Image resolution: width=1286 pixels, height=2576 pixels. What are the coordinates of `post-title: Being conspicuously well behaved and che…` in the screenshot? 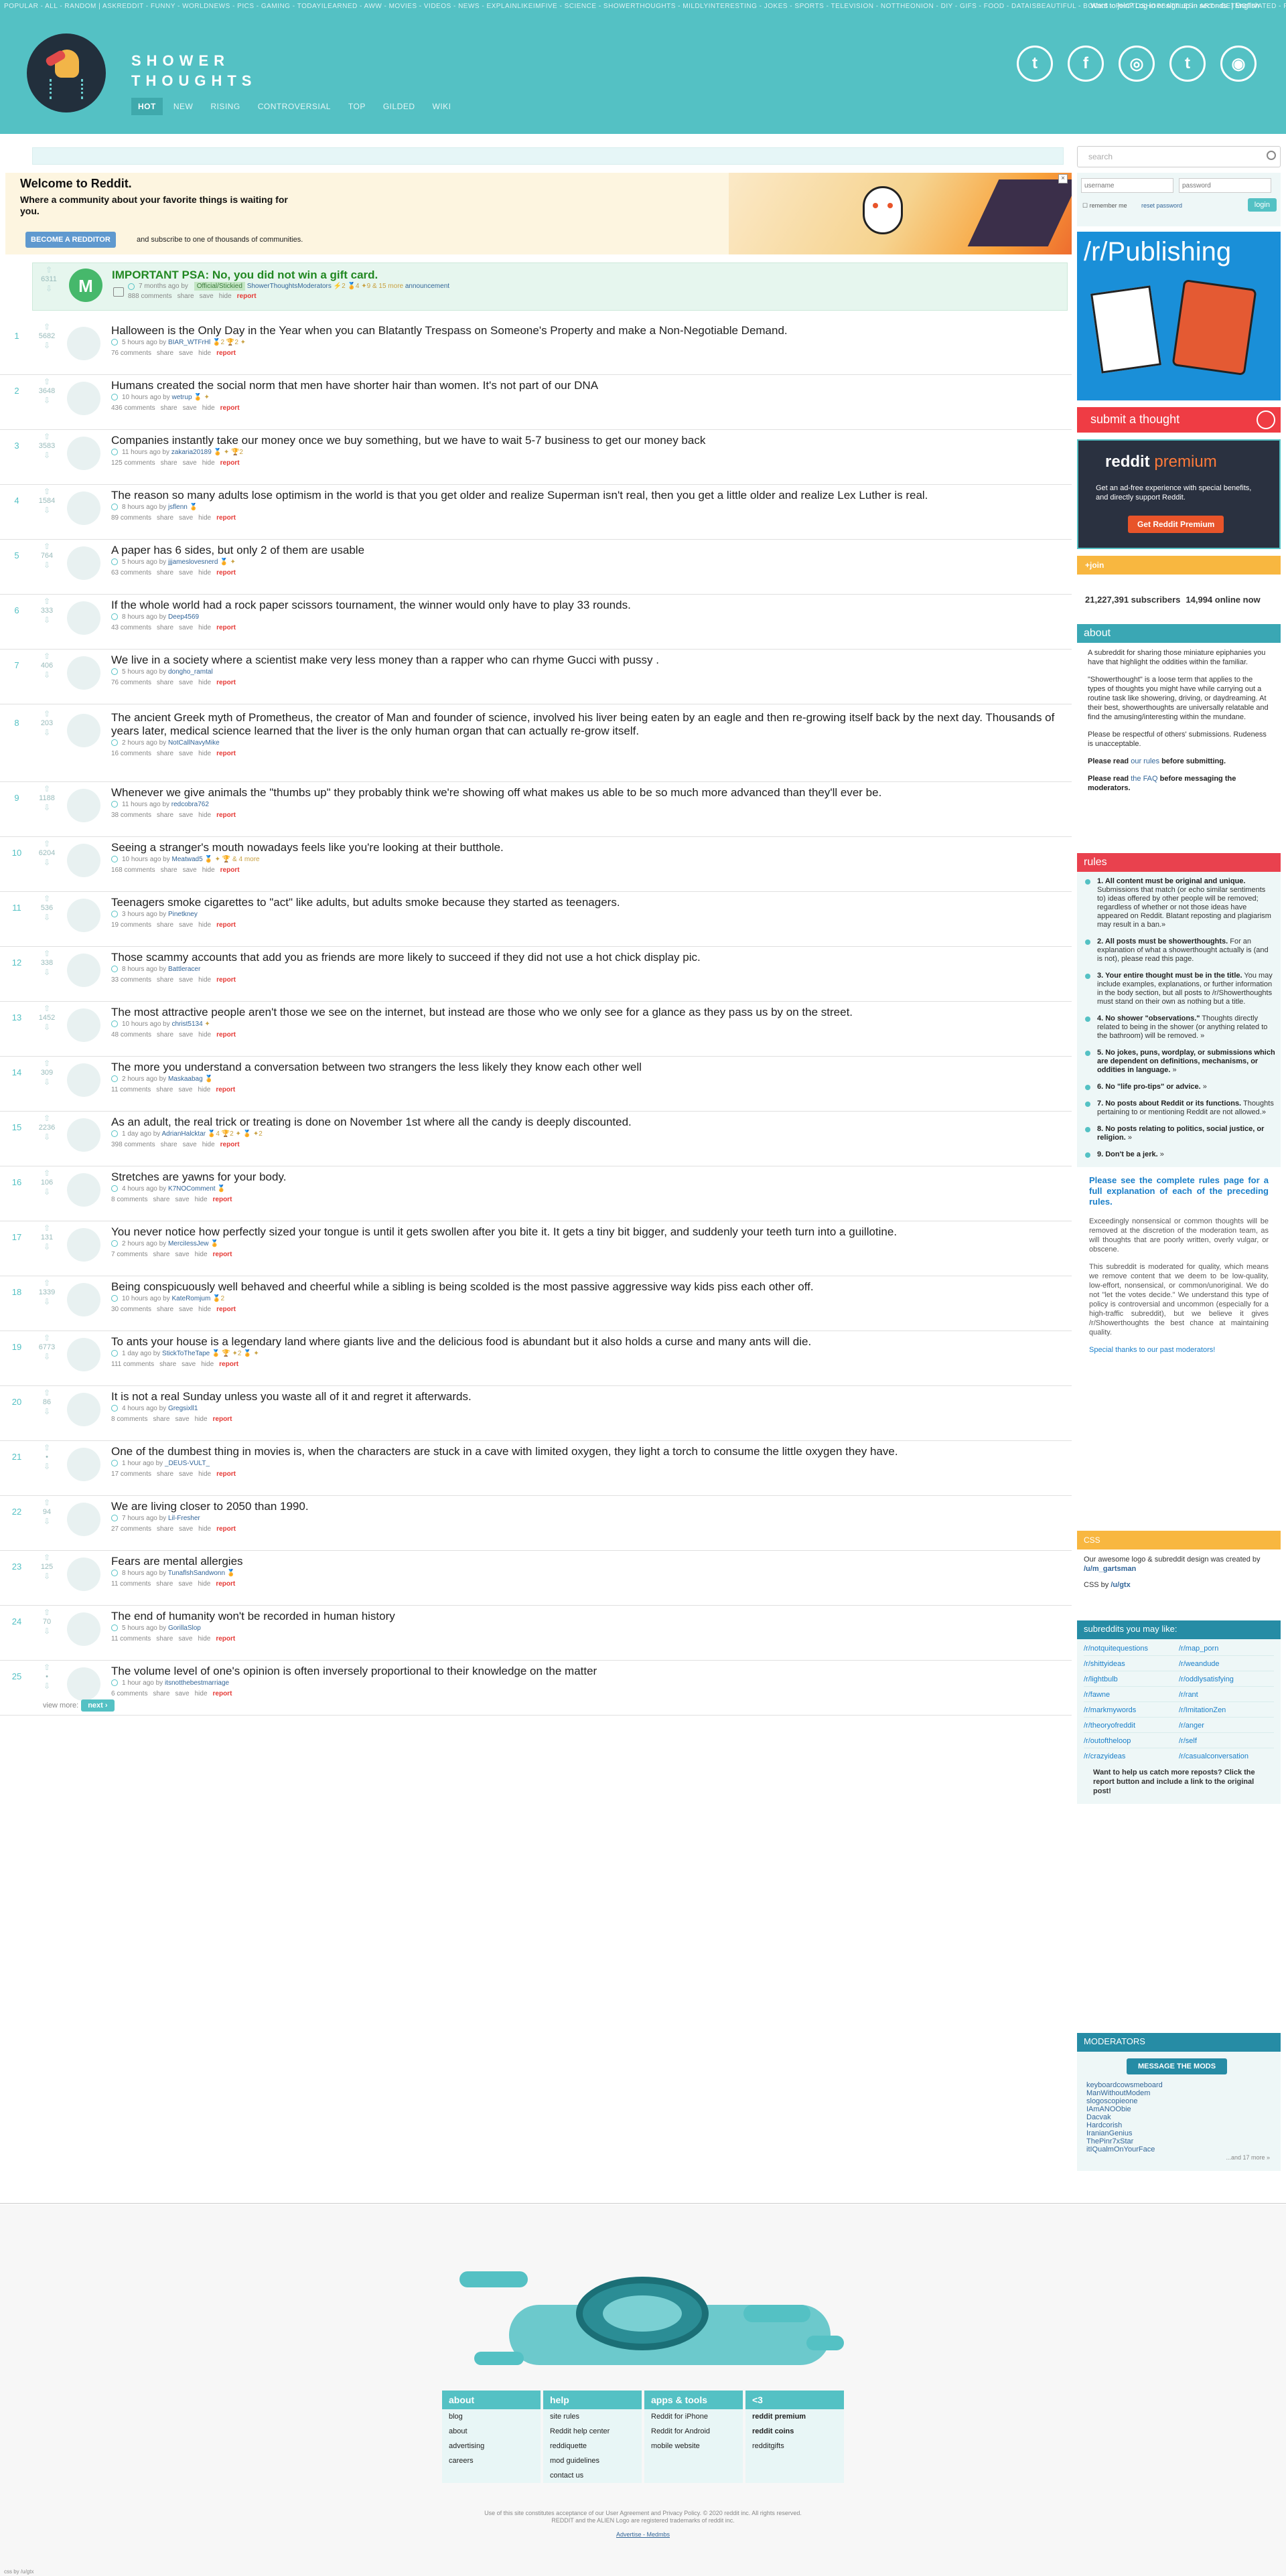 It's located at (586, 1287).